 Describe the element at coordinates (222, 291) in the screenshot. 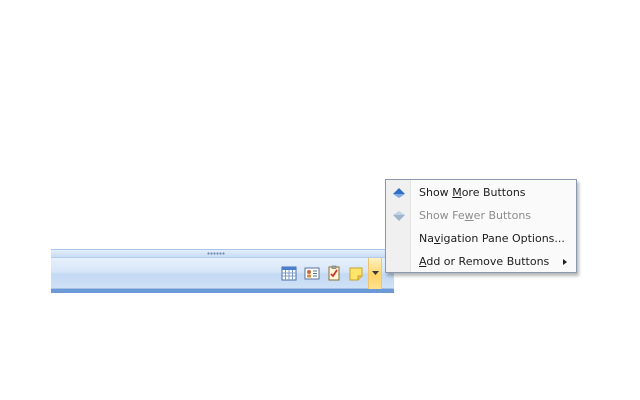

I see `pane-bottom-border` at that location.